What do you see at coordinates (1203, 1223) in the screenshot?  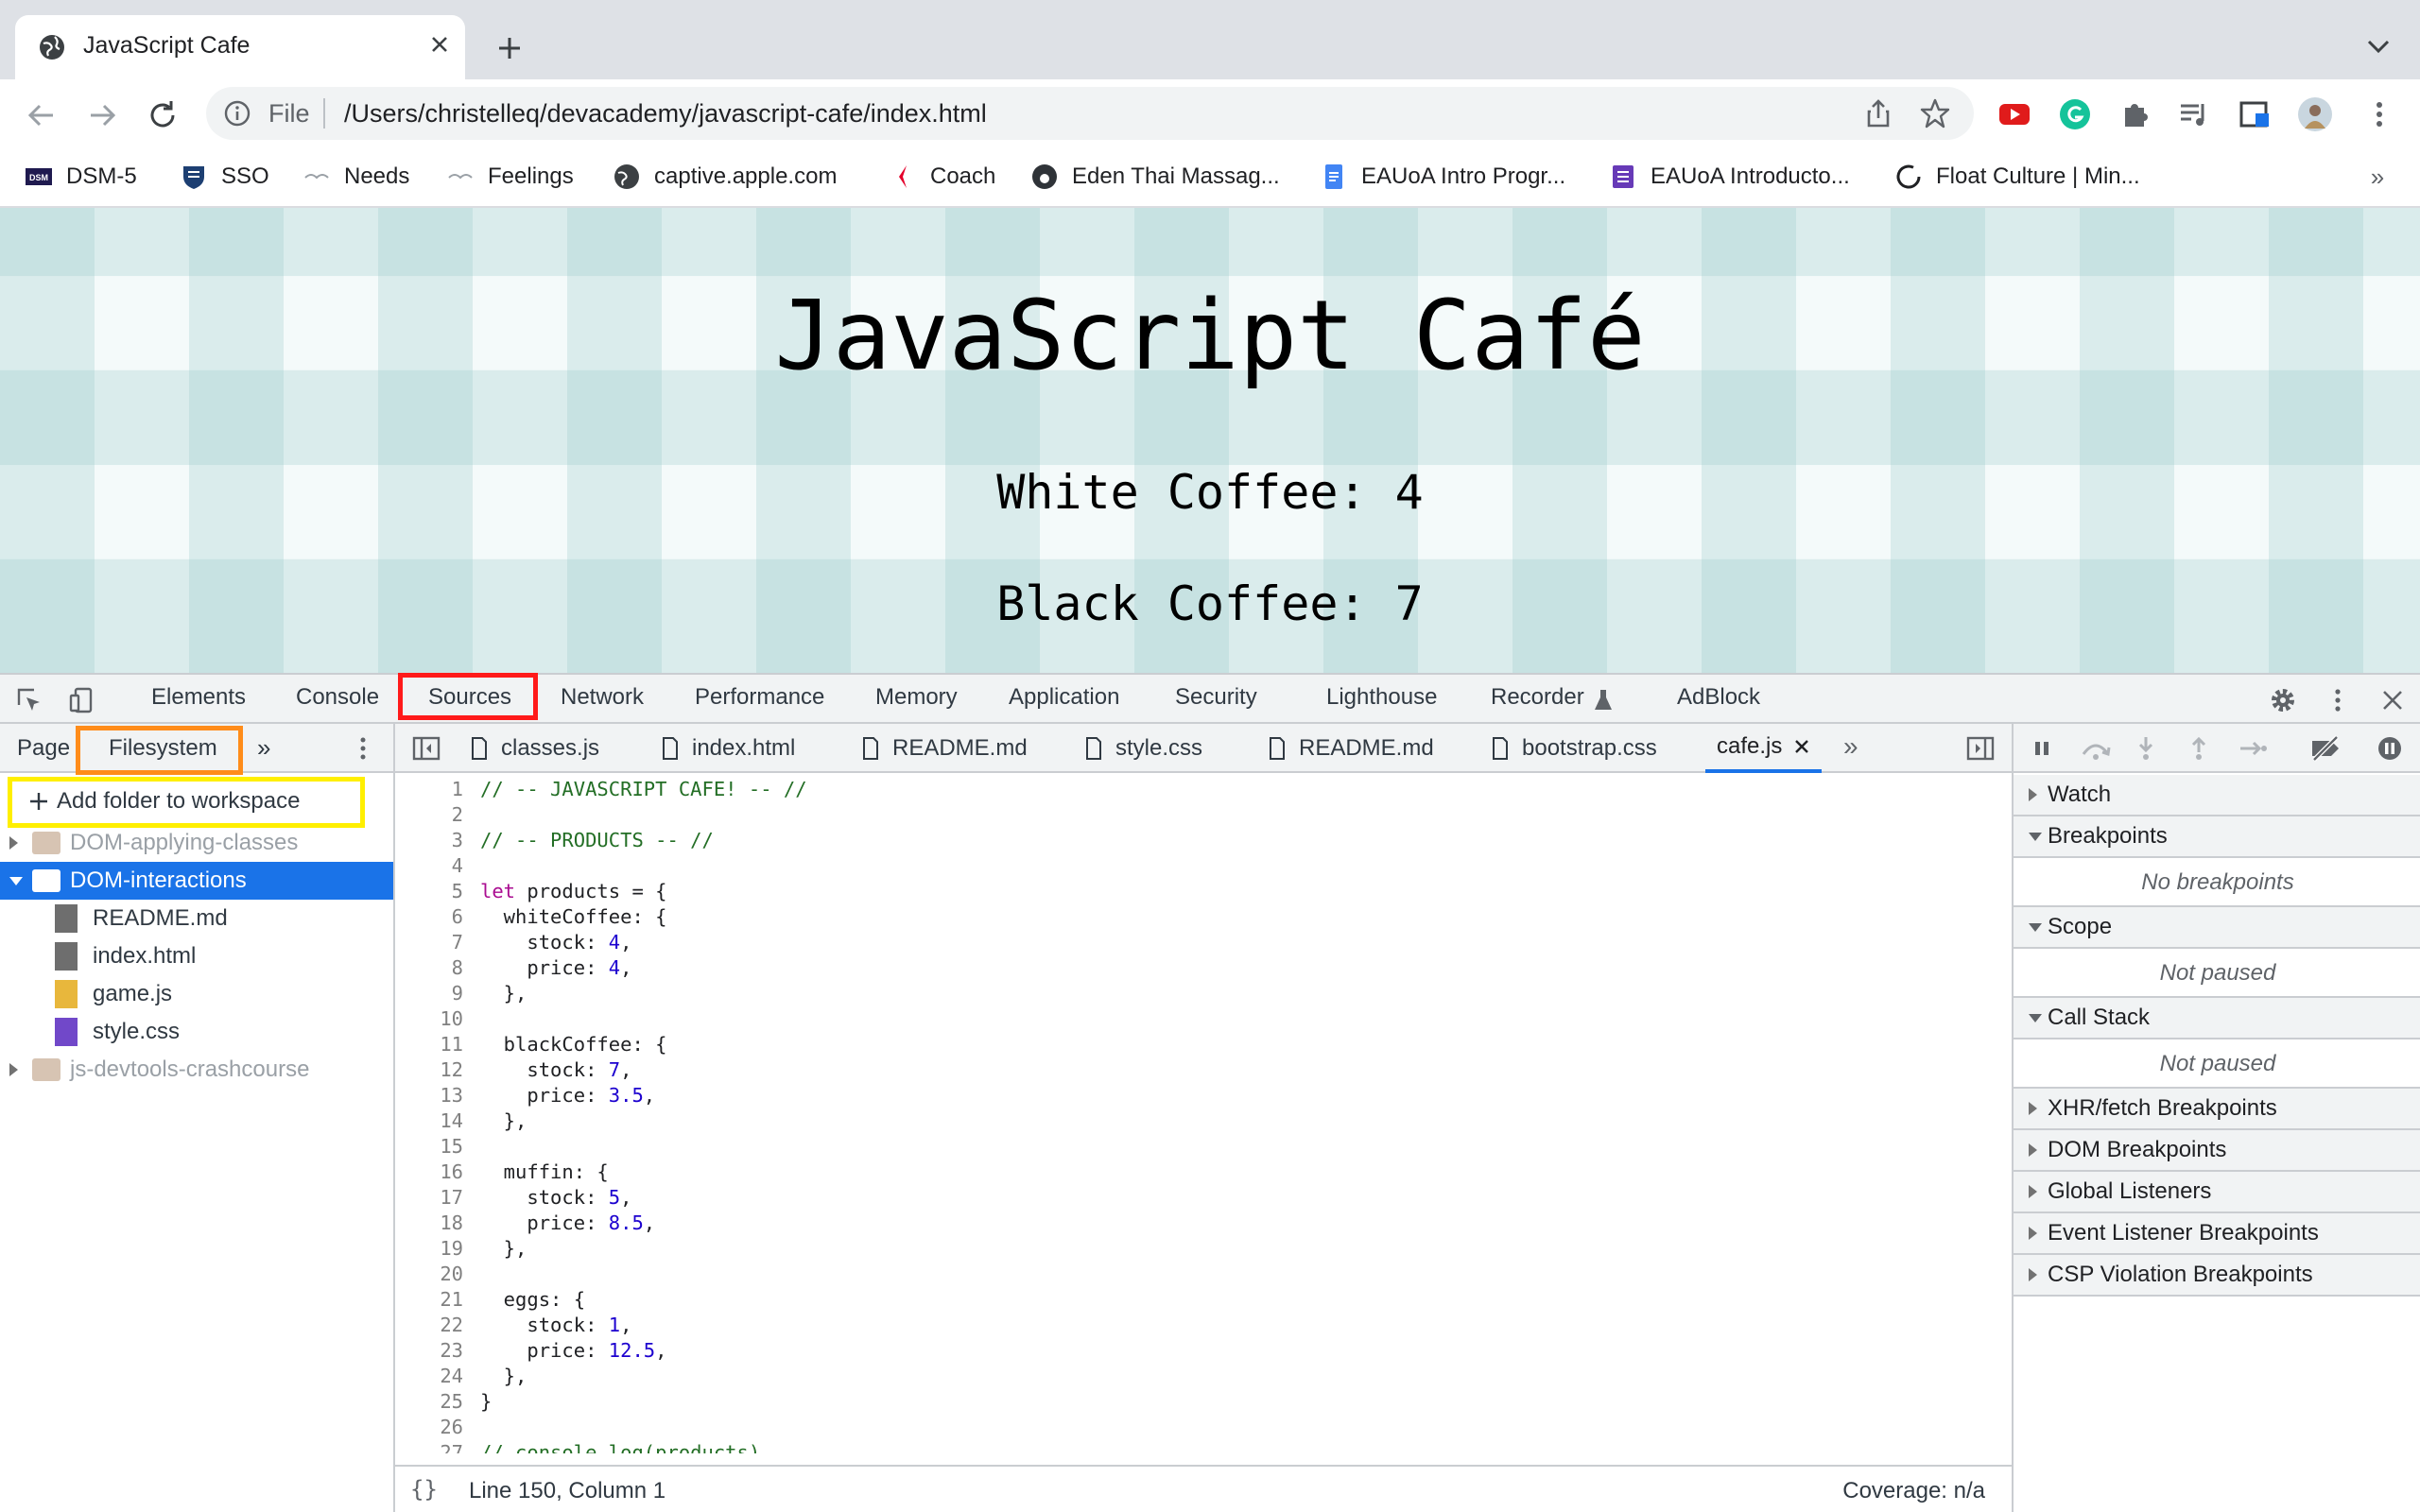 I see `code-line: 18 price: 8.5,` at bounding box center [1203, 1223].